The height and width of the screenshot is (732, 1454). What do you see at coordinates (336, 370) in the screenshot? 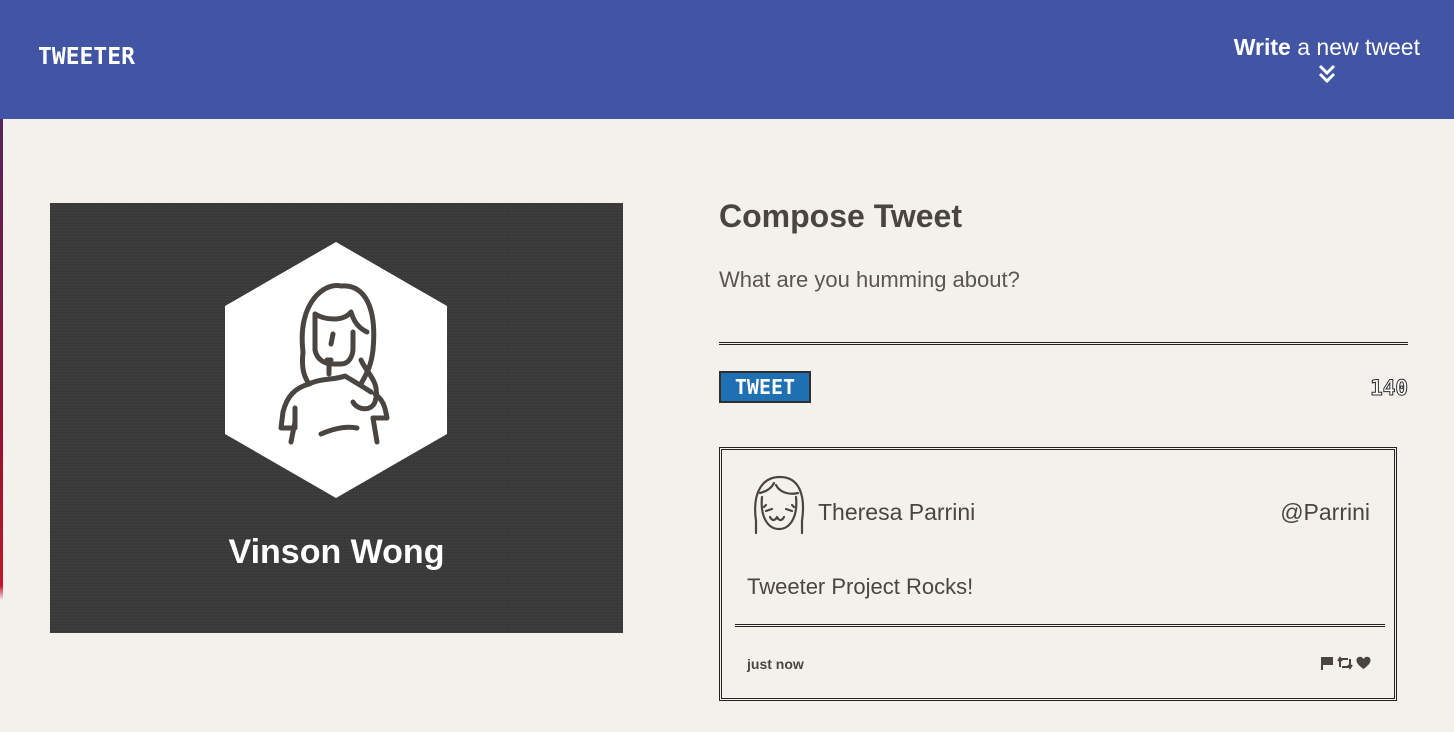
I see `hexagon-avatar-icon` at bounding box center [336, 370].